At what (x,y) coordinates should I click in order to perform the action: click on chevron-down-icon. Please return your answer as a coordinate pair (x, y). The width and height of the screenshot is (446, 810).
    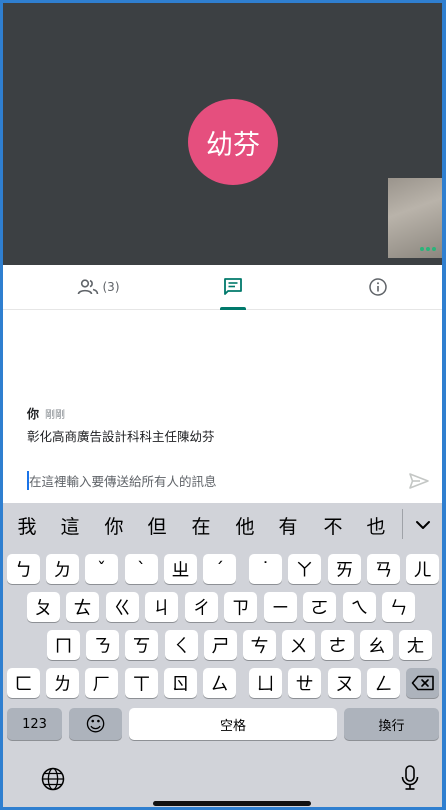
    Looking at the image, I should click on (423, 525).